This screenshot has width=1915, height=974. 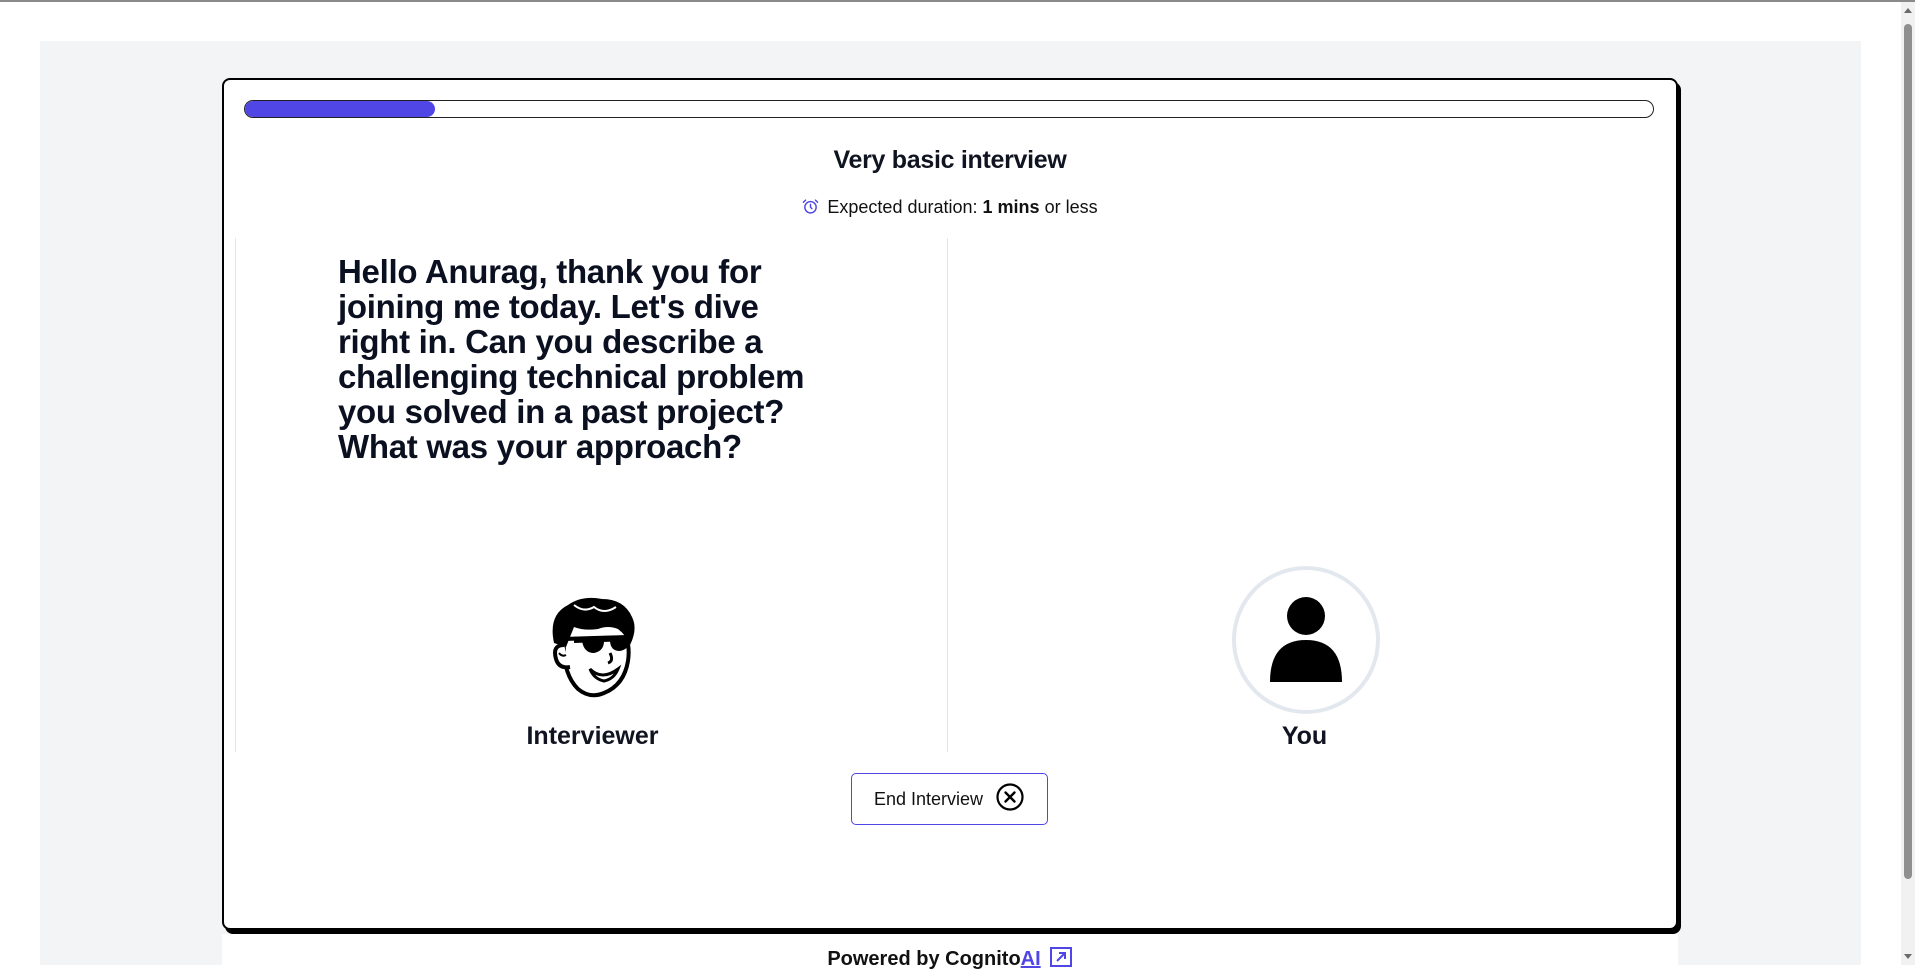 What do you see at coordinates (1061, 960) in the screenshot?
I see `external-link-icon` at bounding box center [1061, 960].